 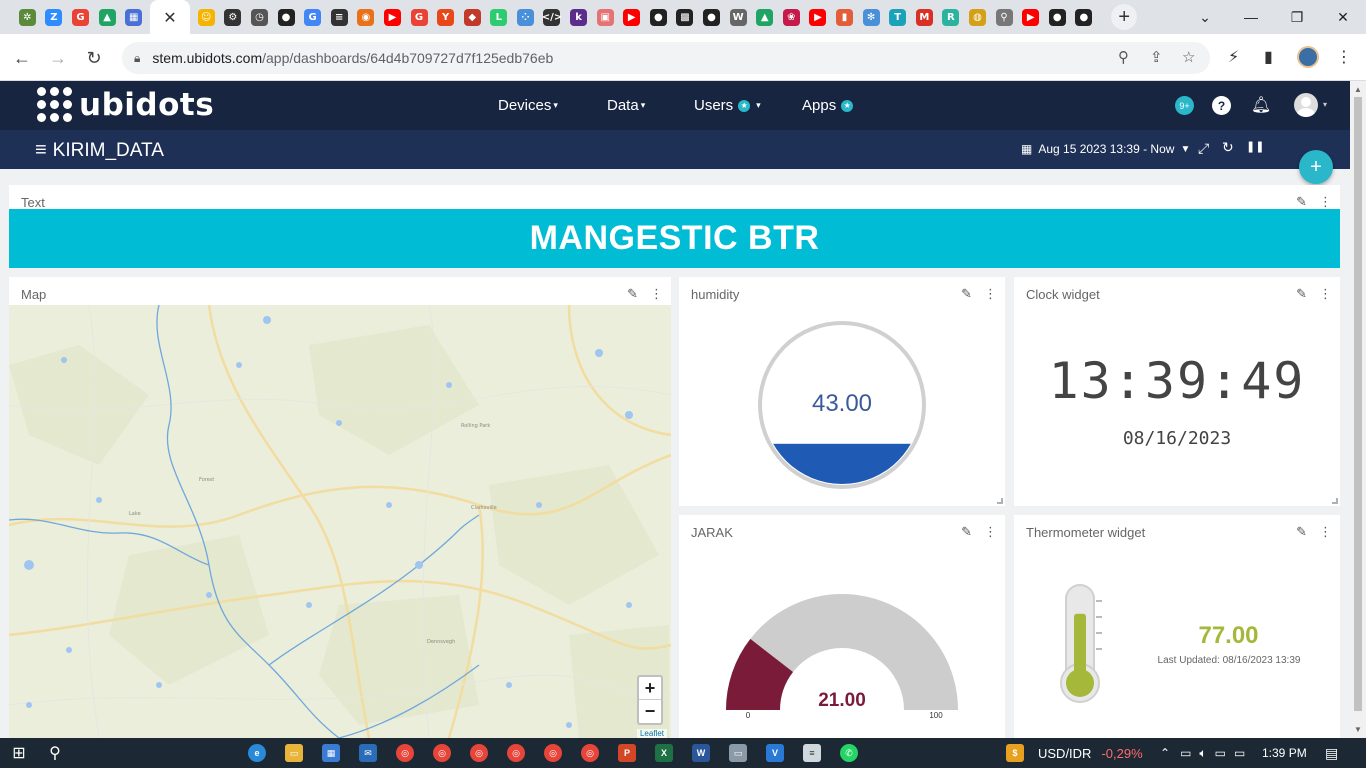 What do you see at coordinates (775, 753) in the screenshot?
I see `vscode-icon: V` at bounding box center [775, 753].